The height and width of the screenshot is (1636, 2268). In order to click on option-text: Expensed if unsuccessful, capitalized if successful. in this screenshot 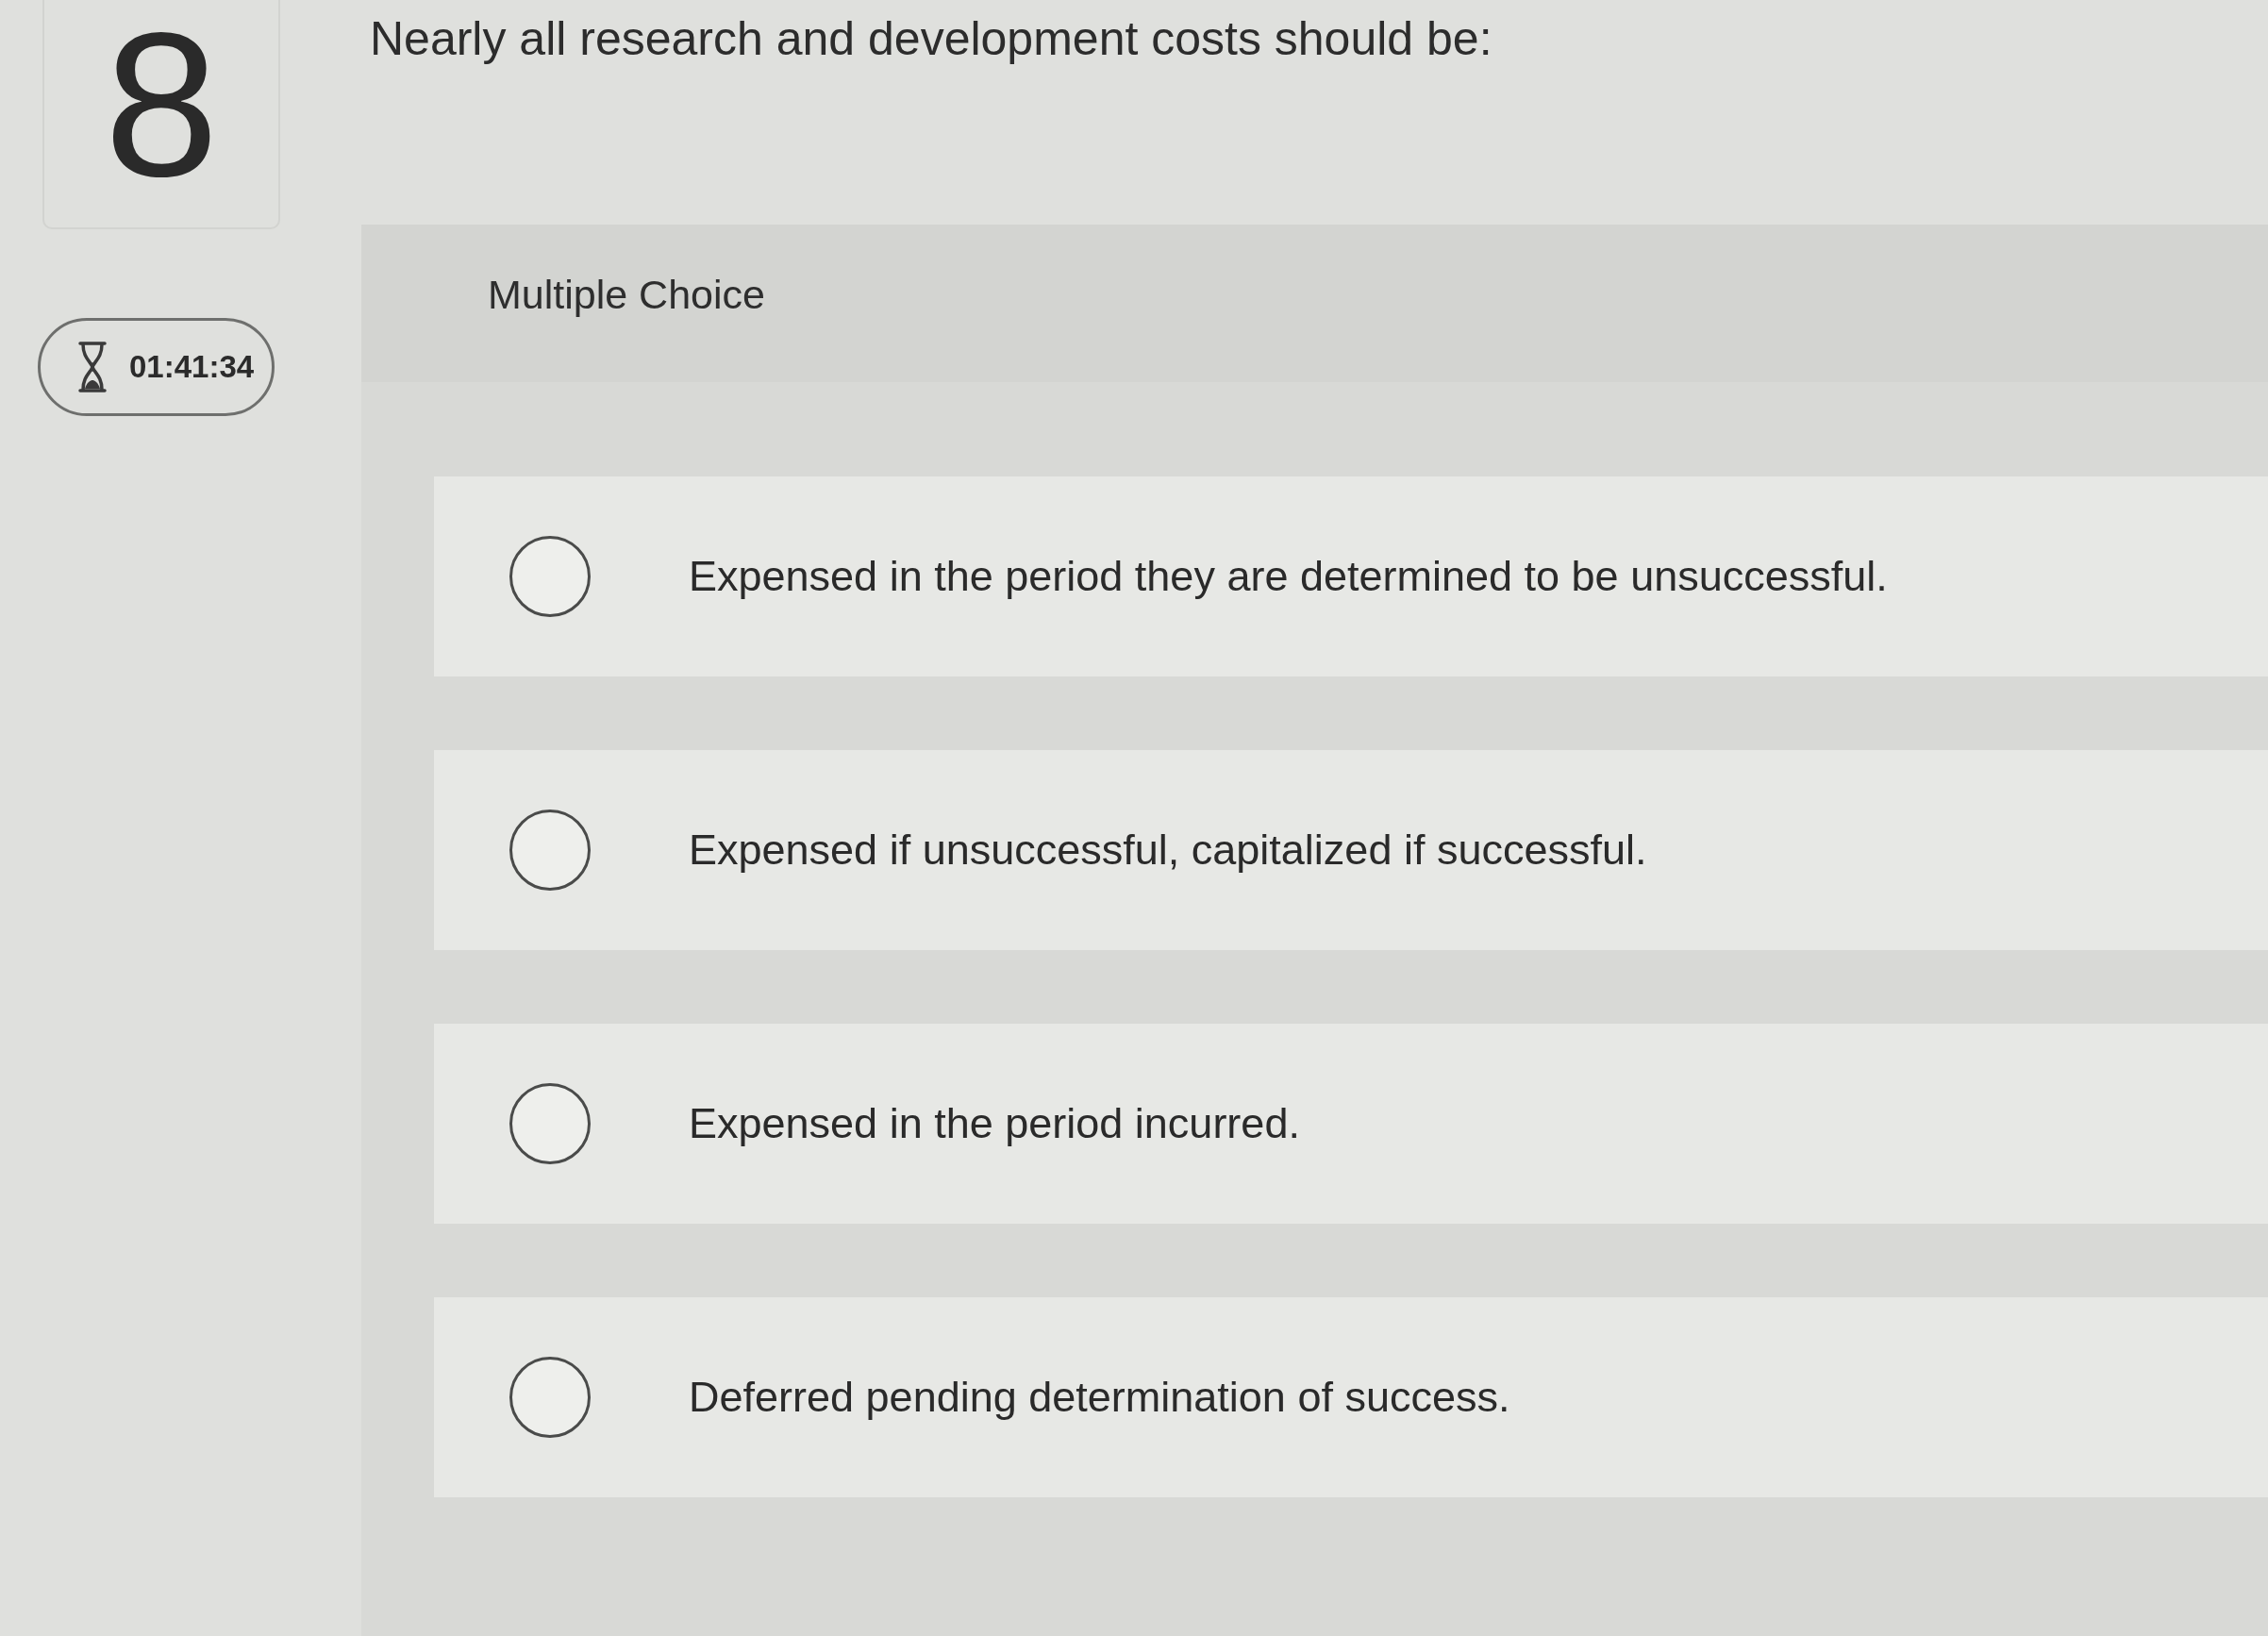, I will do `click(1168, 850)`.